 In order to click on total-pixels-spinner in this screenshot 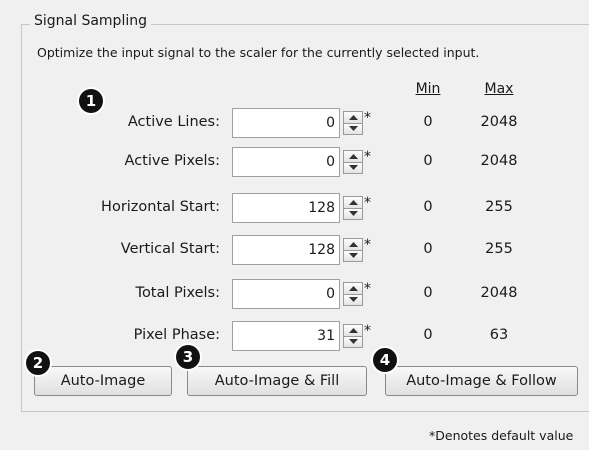, I will do `click(353, 294)`.